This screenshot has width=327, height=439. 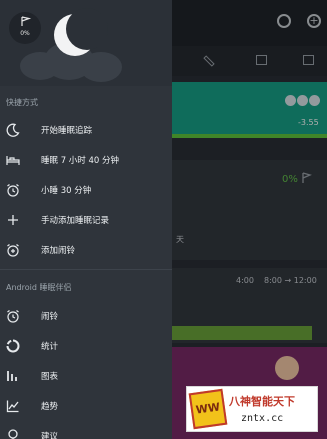 I want to click on watermark: WW 八神智能天下 zntx.cc, so click(x=252, y=409).